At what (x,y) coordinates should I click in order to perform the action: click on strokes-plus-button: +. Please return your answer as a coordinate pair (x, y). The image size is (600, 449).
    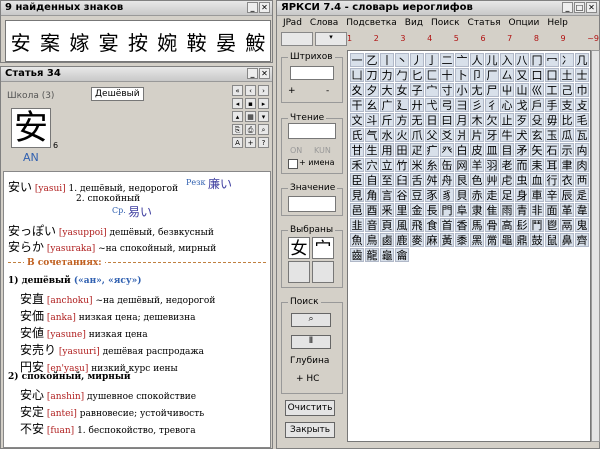
    Looking at the image, I should click on (292, 91).